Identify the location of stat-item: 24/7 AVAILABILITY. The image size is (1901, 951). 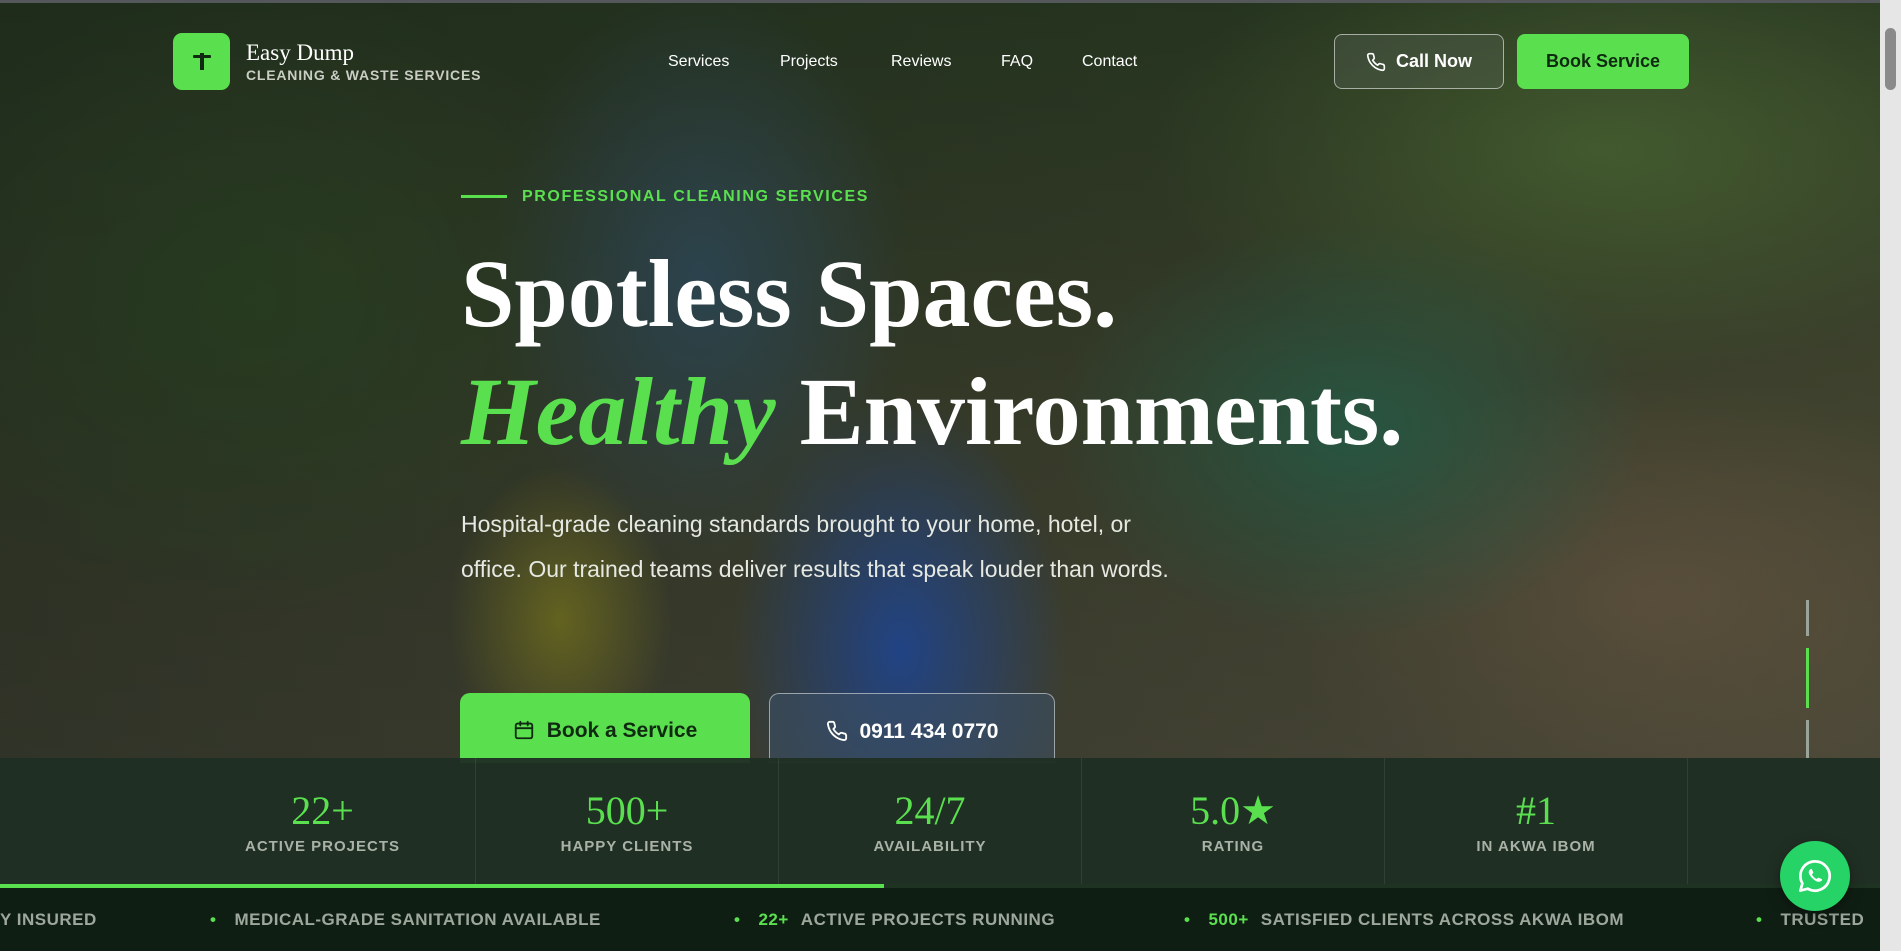
(930, 821).